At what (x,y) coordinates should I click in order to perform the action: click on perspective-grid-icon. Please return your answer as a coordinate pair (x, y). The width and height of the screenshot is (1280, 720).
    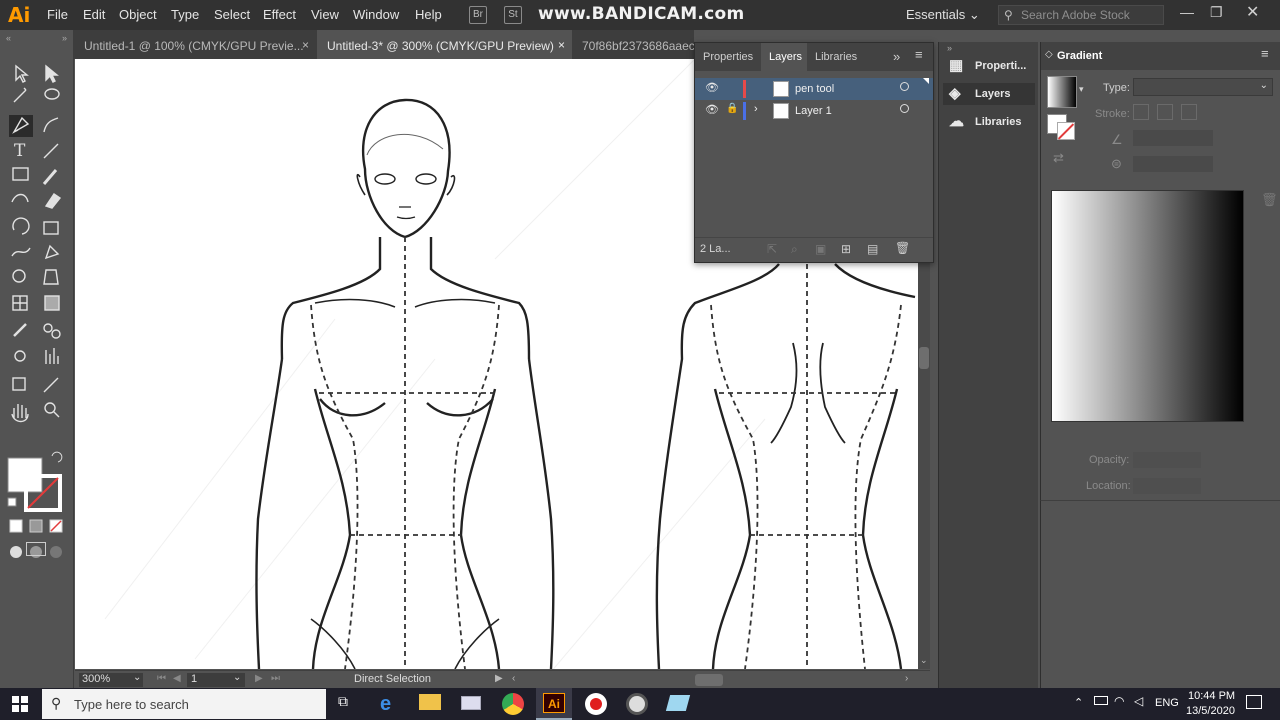
    Looking at the image, I should click on (51, 277).